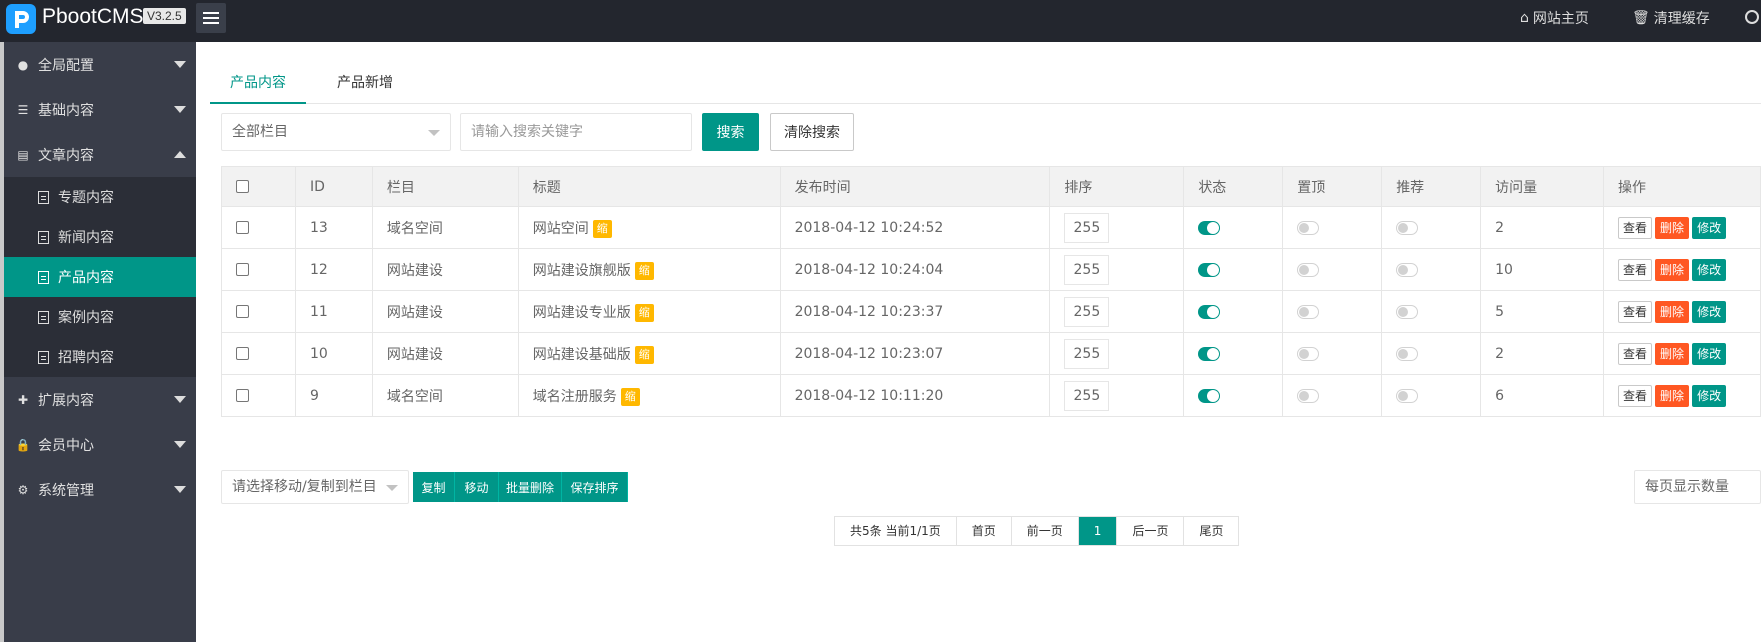 This screenshot has height=642, width=1761. I want to click on sidebar-group-article: ▤ 文章内容, so click(100, 154).